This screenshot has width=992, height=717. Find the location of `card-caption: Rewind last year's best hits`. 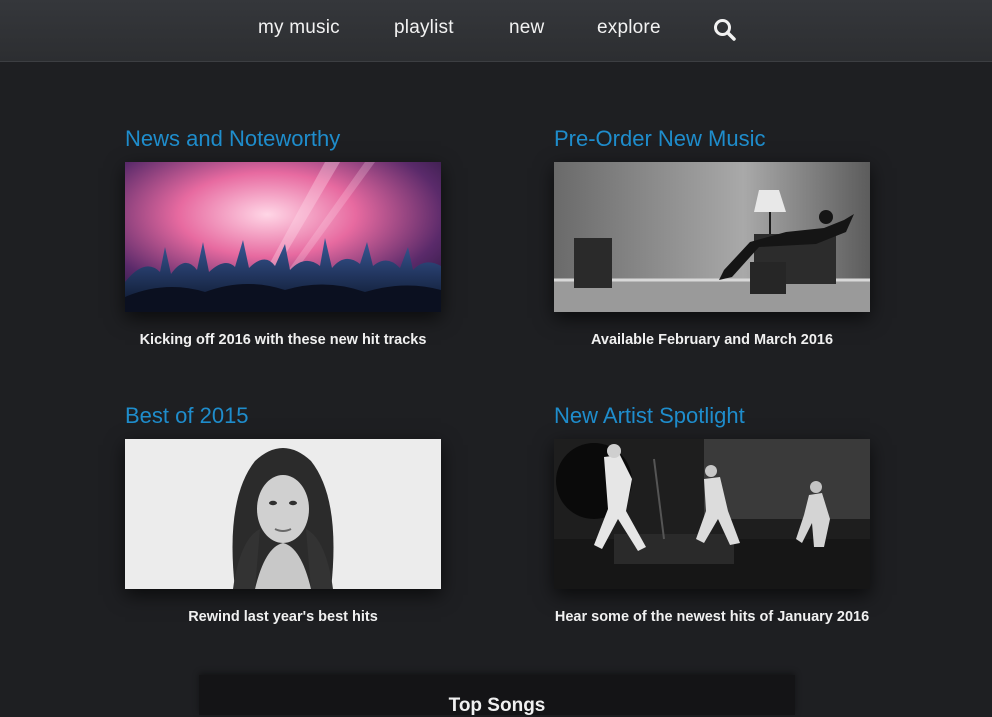

card-caption: Rewind last year's best hits is located at coordinates (283, 617).